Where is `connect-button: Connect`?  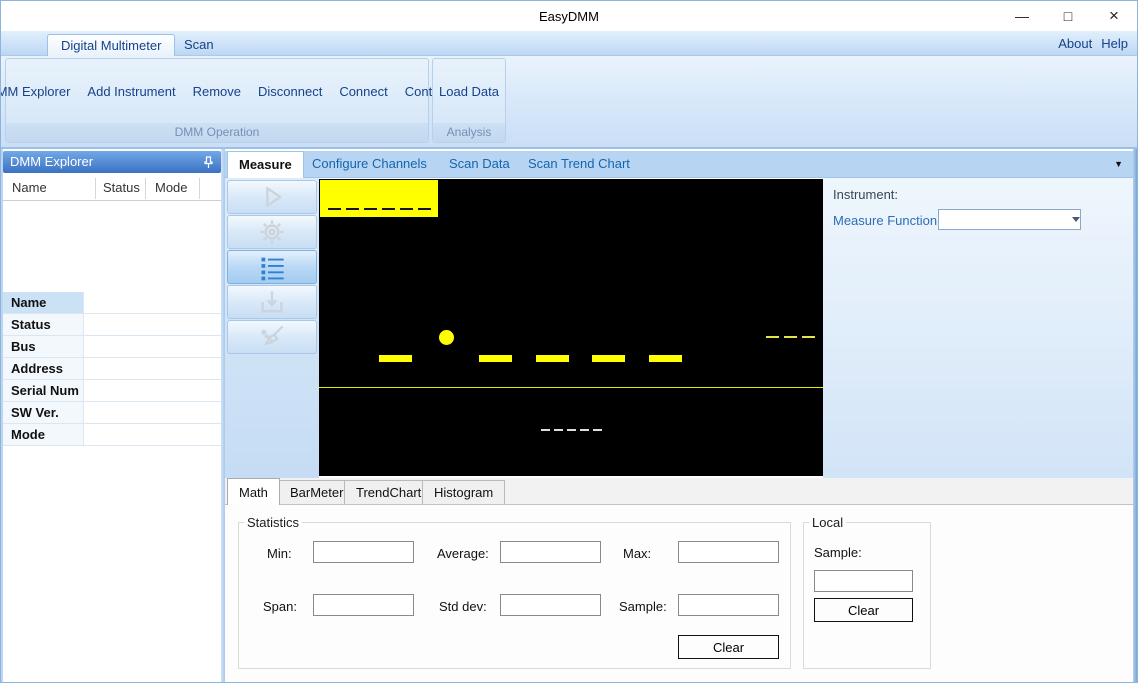 connect-button: Connect is located at coordinates (363, 91).